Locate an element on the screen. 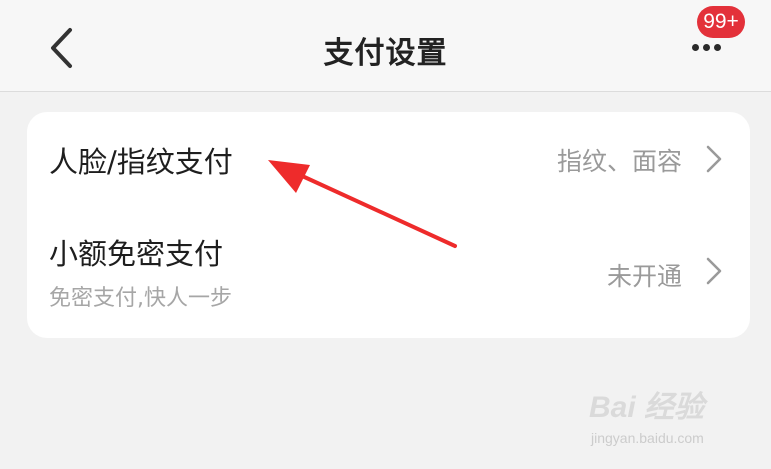  notification-badge: 99+ is located at coordinates (721, 22).